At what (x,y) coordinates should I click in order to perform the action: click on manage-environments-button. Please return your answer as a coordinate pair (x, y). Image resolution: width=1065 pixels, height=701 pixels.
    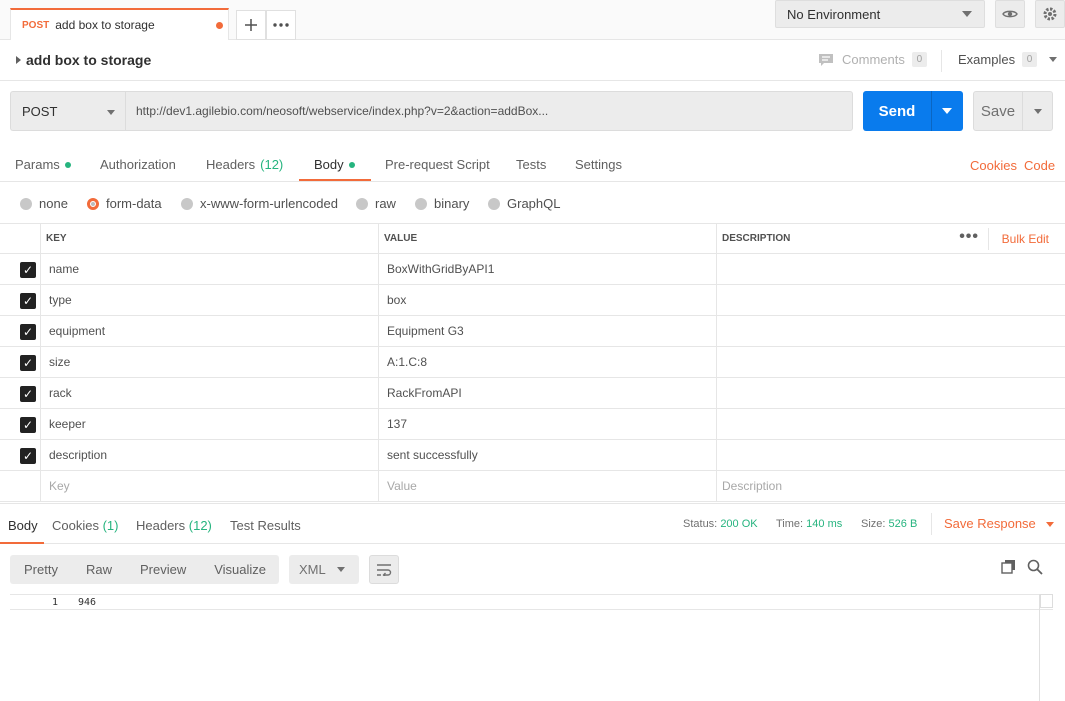
    Looking at the image, I should click on (1050, 14).